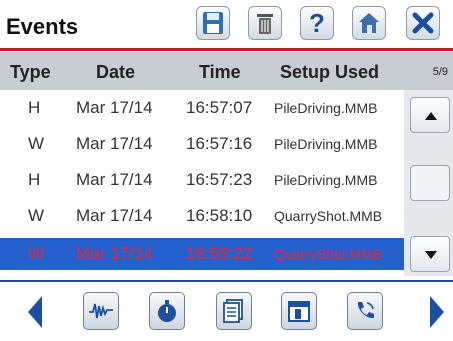  I want to click on close-icon, so click(423, 23).